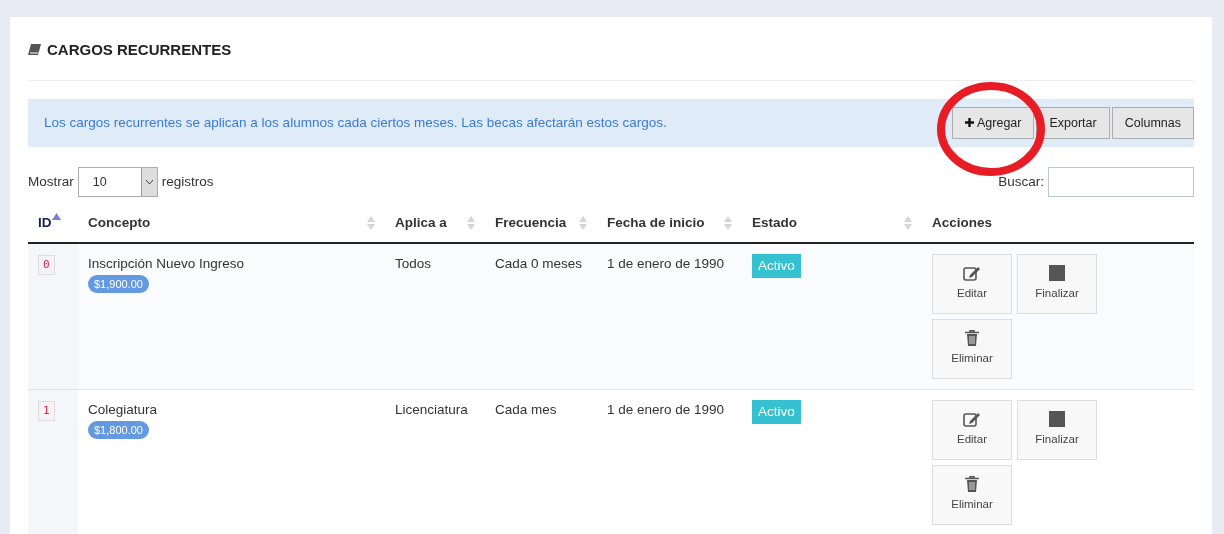 This screenshot has height=534, width=1224. What do you see at coordinates (34, 50) in the screenshot?
I see `book-icon` at bounding box center [34, 50].